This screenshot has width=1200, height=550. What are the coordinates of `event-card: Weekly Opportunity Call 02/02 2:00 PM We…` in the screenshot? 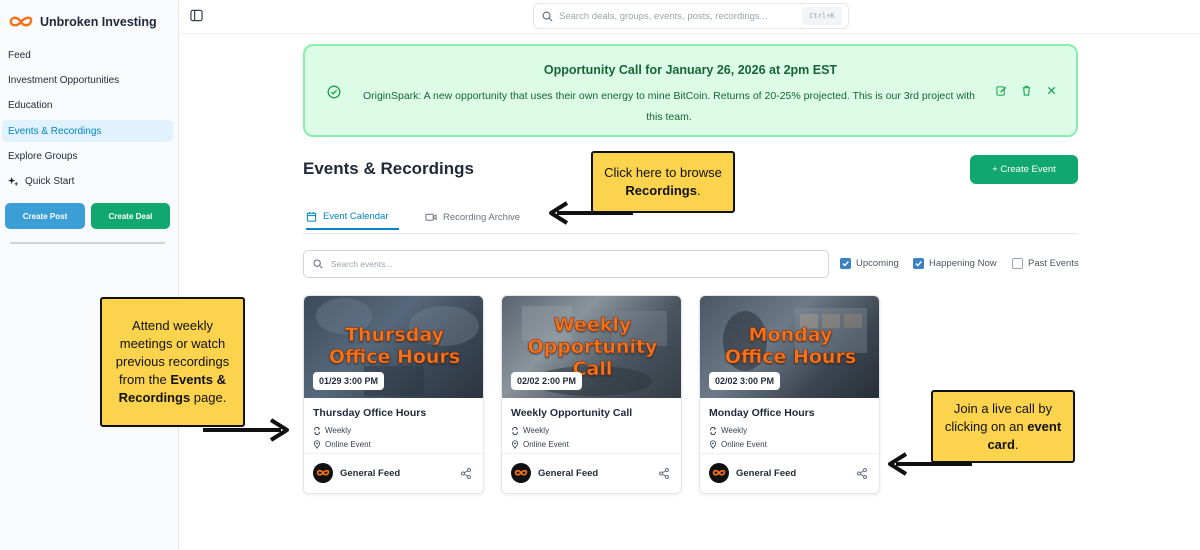 It's located at (591, 394).